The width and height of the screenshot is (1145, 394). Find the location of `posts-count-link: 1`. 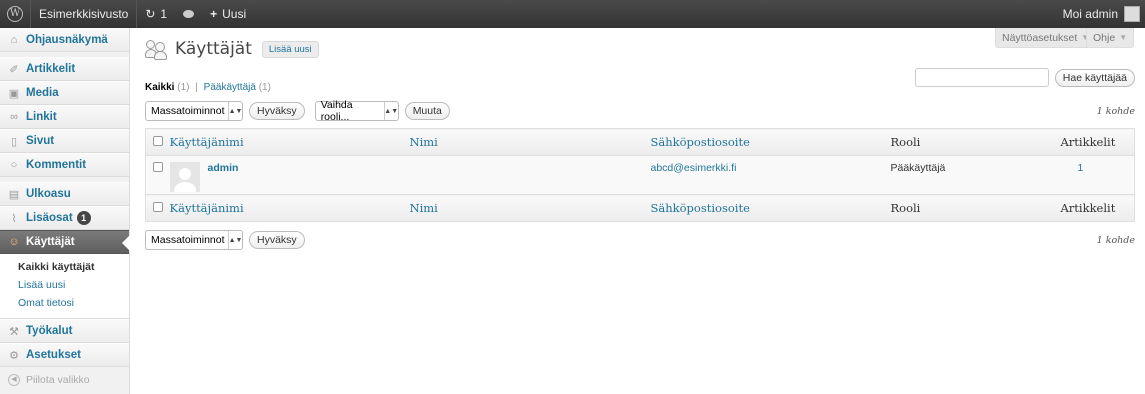

posts-count-link: 1 is located at coordinates (1097, 175).